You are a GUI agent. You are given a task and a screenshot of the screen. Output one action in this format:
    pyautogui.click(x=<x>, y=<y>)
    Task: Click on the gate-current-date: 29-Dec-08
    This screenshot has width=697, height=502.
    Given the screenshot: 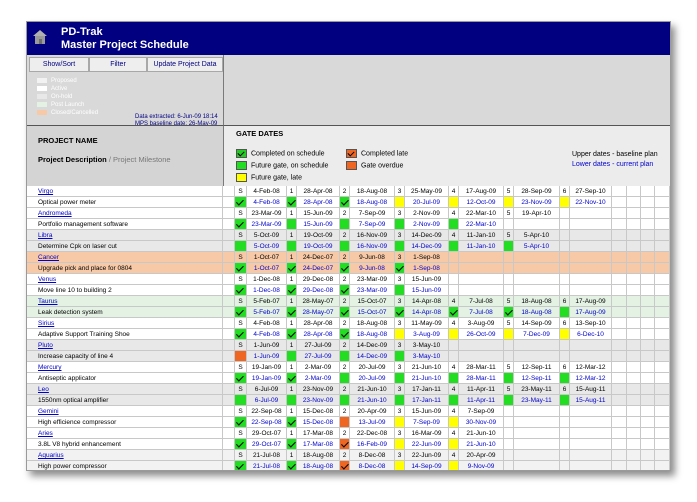 What is the action you would take?
    pyautogui.click(x=318, y=290)
    